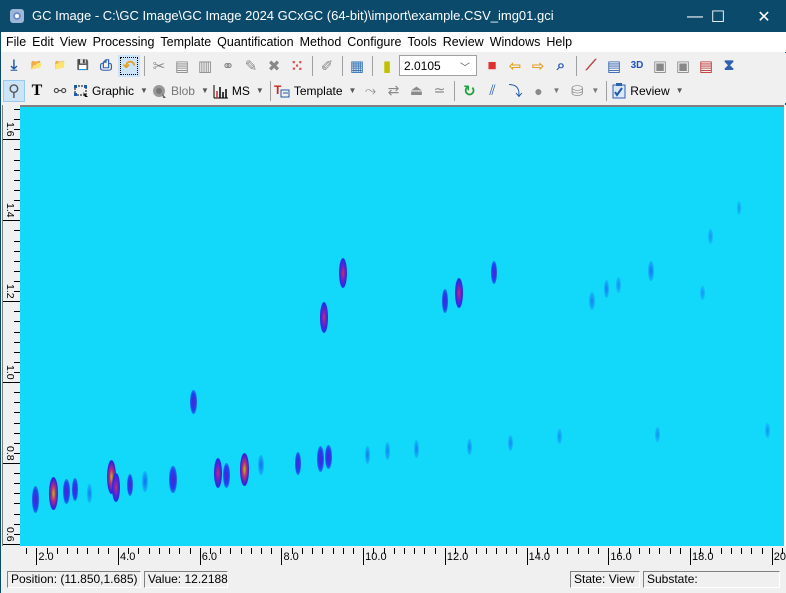 The image size is (786, 593). I want to click on menu-edit: Edit, so click(43, 42).